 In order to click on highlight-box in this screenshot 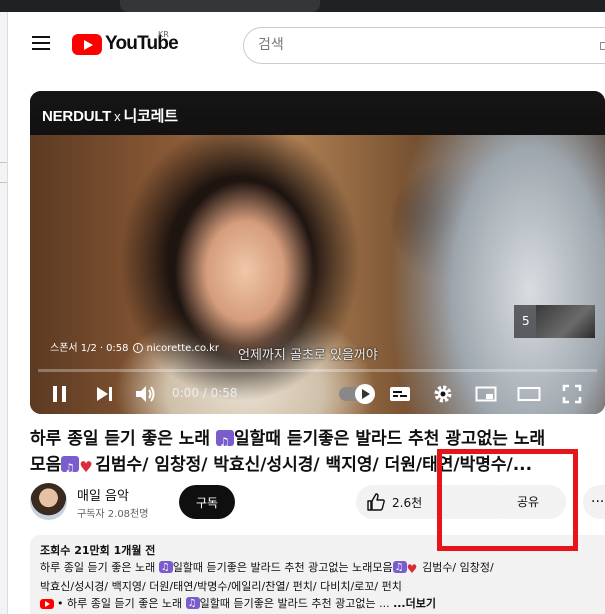, I will do `click(507, 500)`.